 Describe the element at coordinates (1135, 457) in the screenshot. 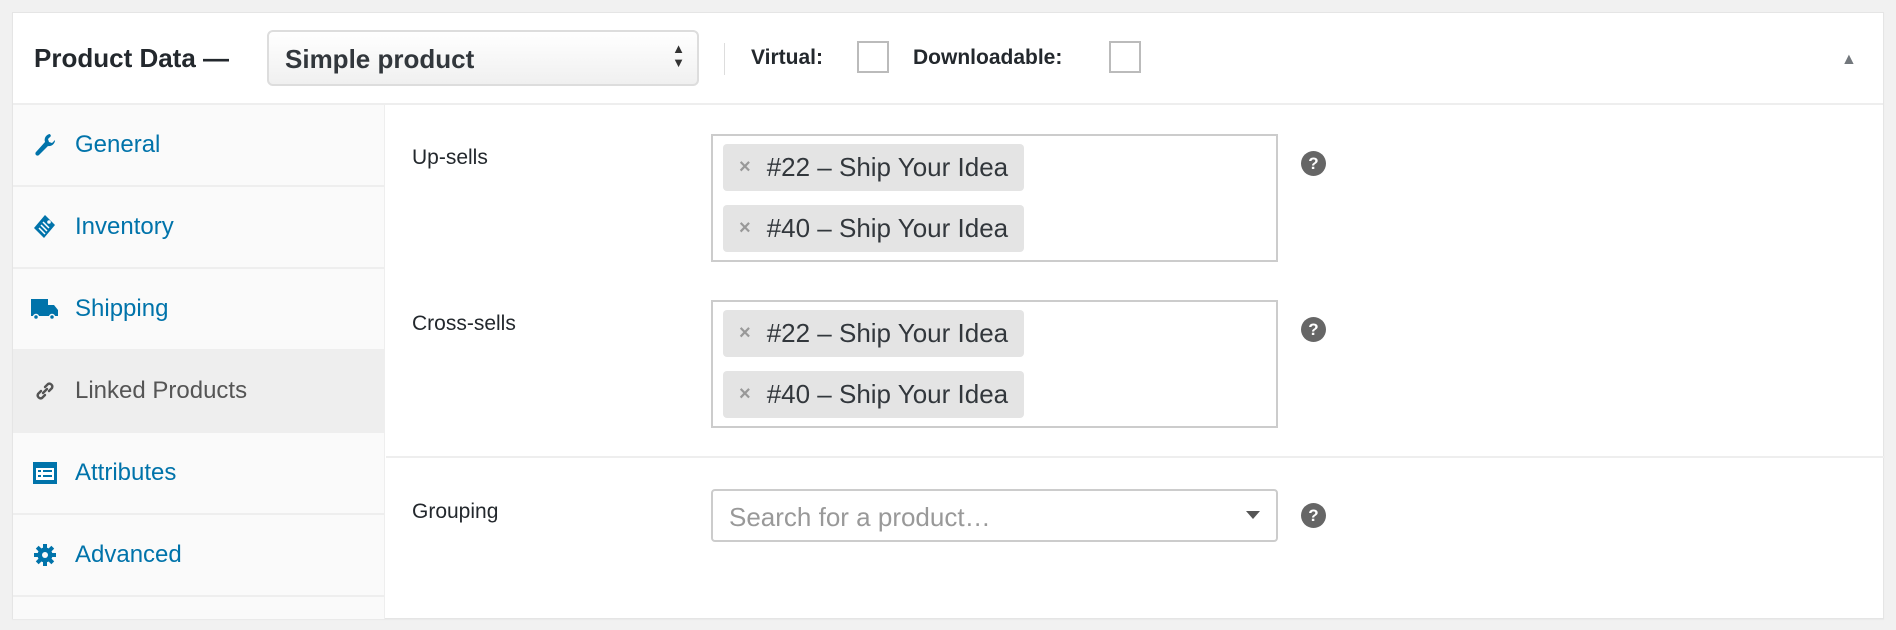

I see `section-divider` at that location.